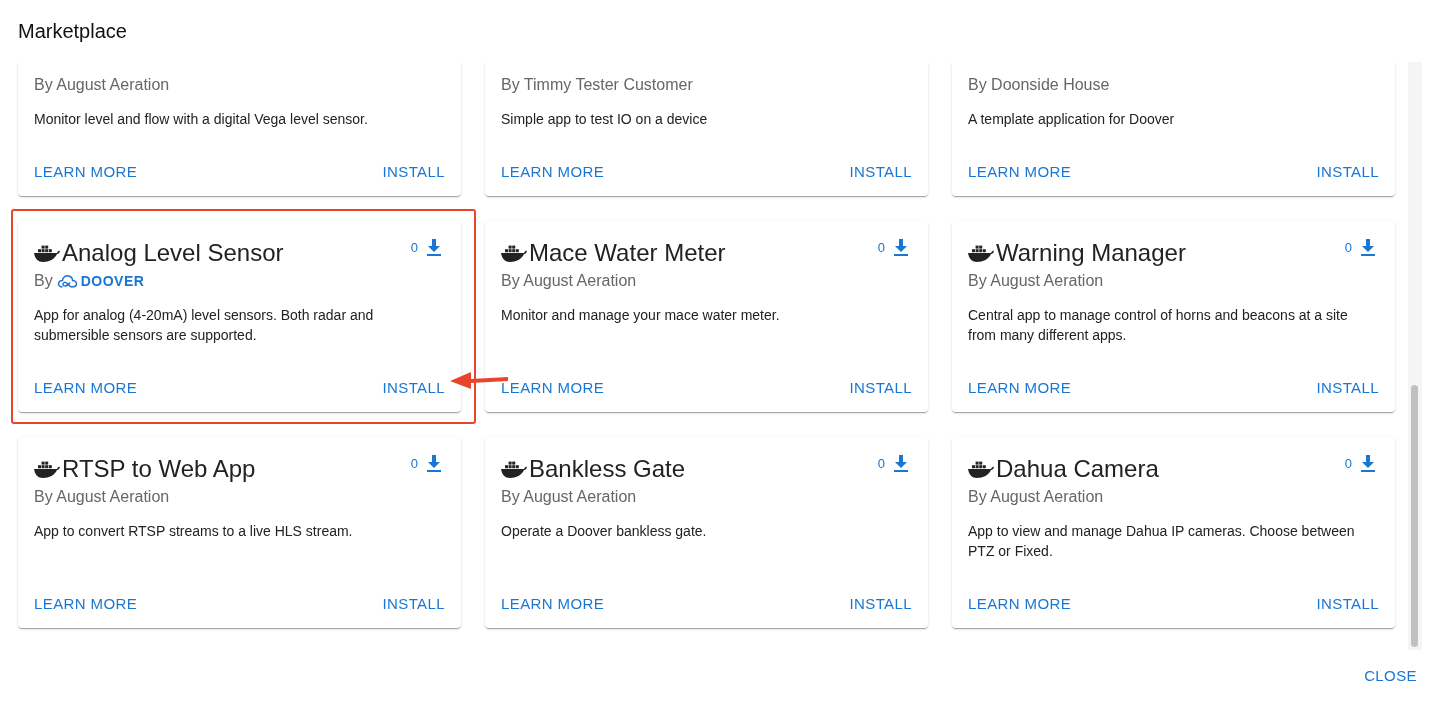 The image size is (1433, 701). What do you see at coordinates (201, 119) in the screenshot?
I see `app-description: Monitor level and flow with a digital Vega level sensor.` at bounding box center [201, 119].